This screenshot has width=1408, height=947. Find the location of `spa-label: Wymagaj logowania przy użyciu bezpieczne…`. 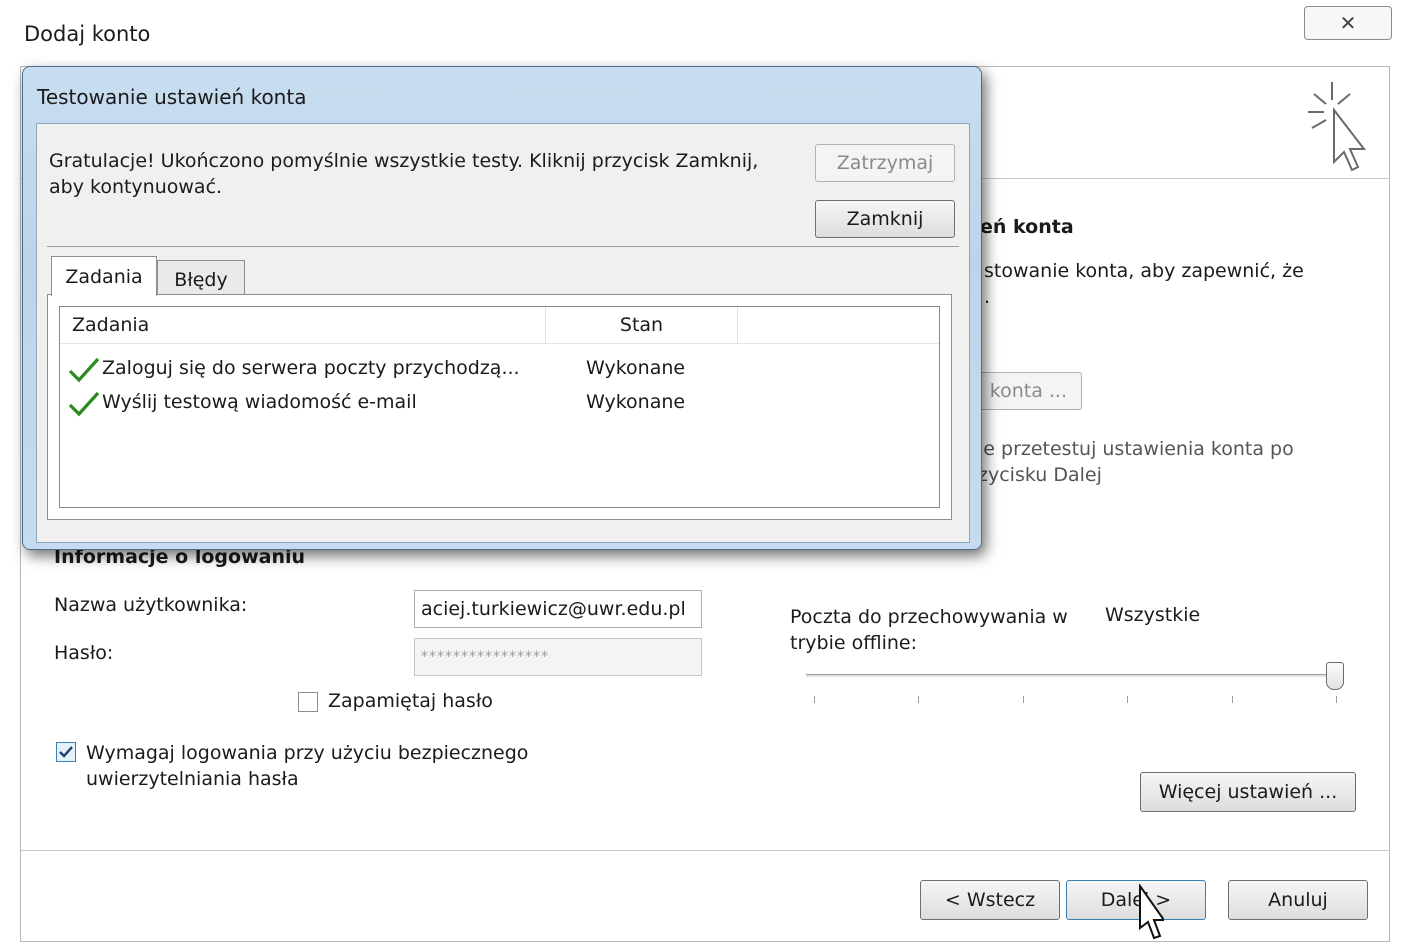

spa-label: Wymagaj logowania przy użyciu bezpieczne… is located at coordinates (307, 766).